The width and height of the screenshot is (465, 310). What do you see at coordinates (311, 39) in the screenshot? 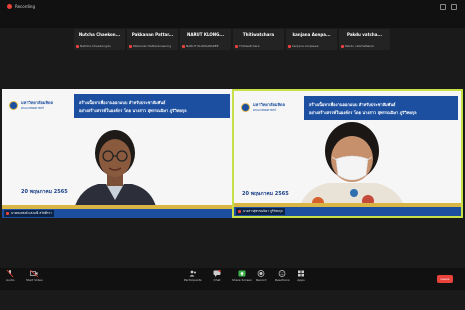
I see `participant-tile: kanjana Aonpa... kanjana Aonpaew` at bounding box center [311, 39].